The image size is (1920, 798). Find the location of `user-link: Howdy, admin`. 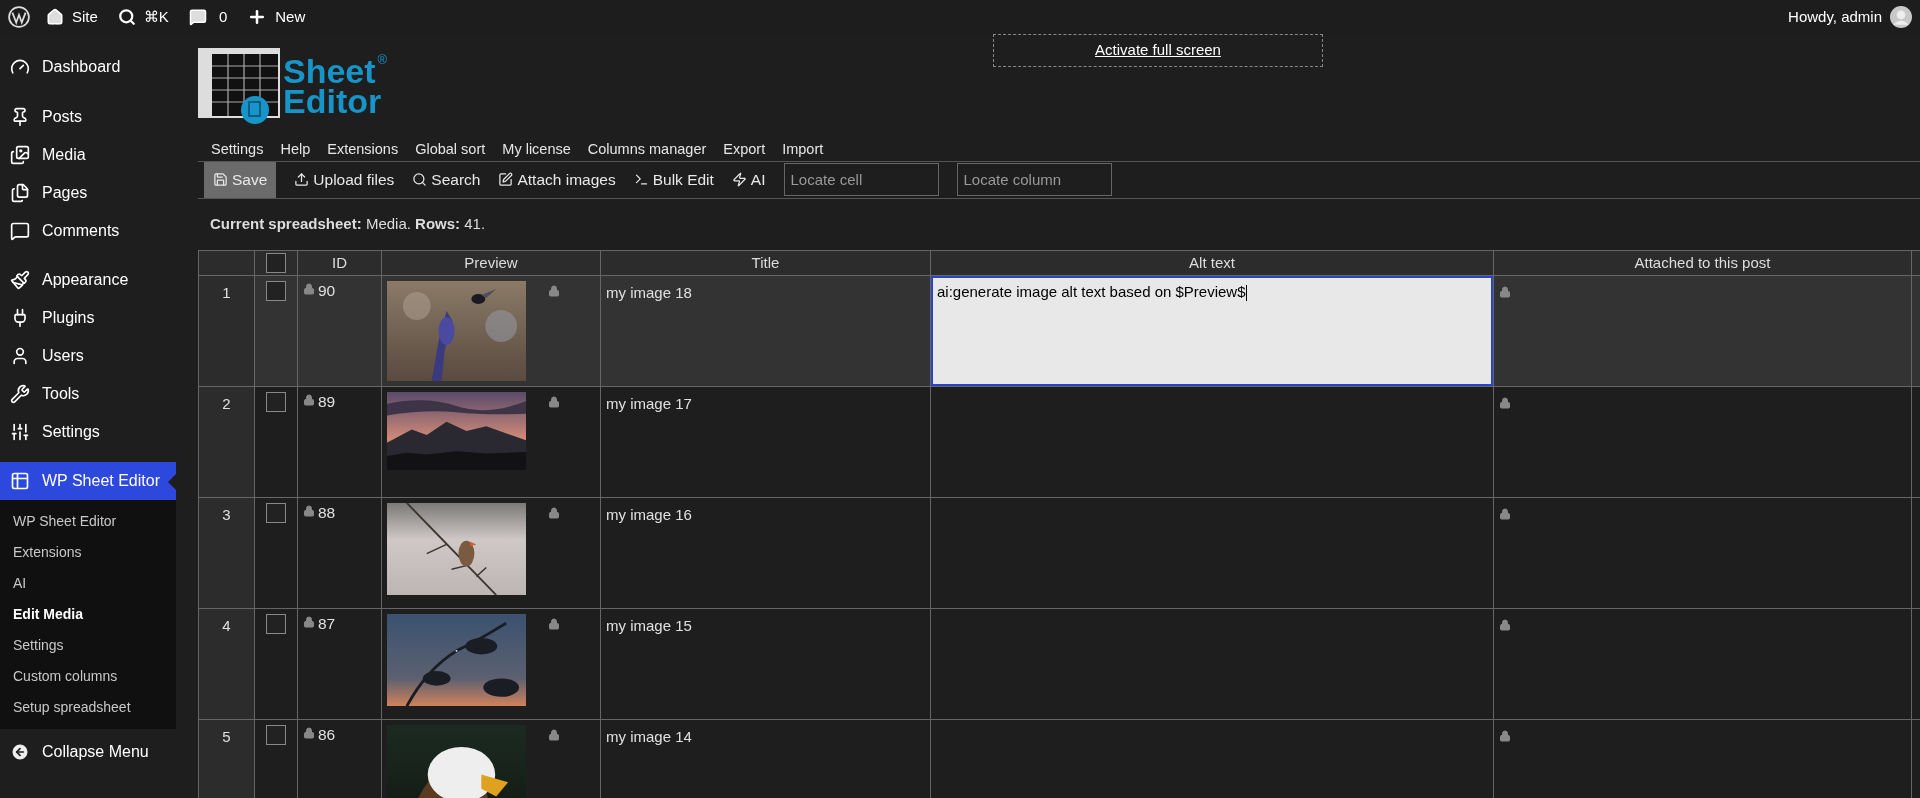

user-link: Howdy, admin is located at coordinates (1835, 17).